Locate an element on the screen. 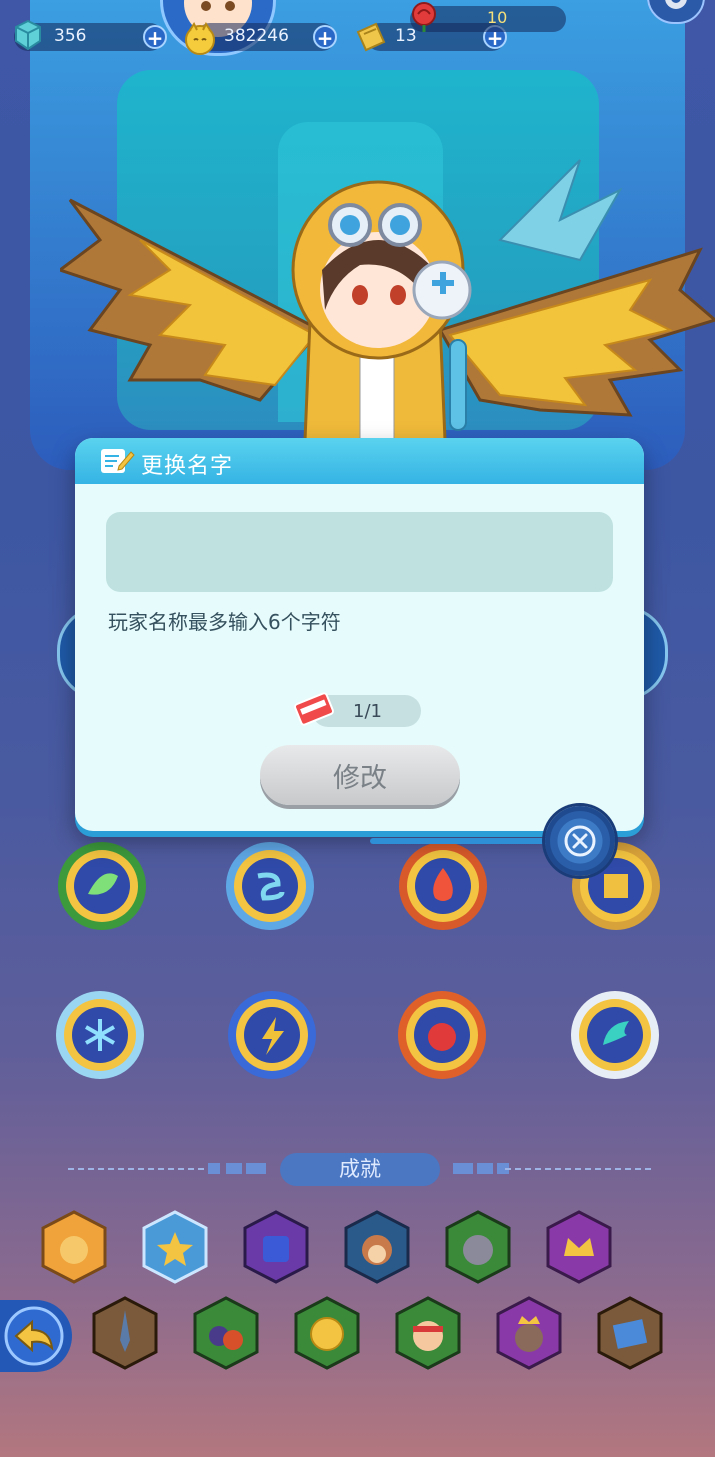 The height and width of the screenshot is (1457, 715). name-length-hint: 玩家名称最多输入6个字符 is located at coordinates (224, 622).